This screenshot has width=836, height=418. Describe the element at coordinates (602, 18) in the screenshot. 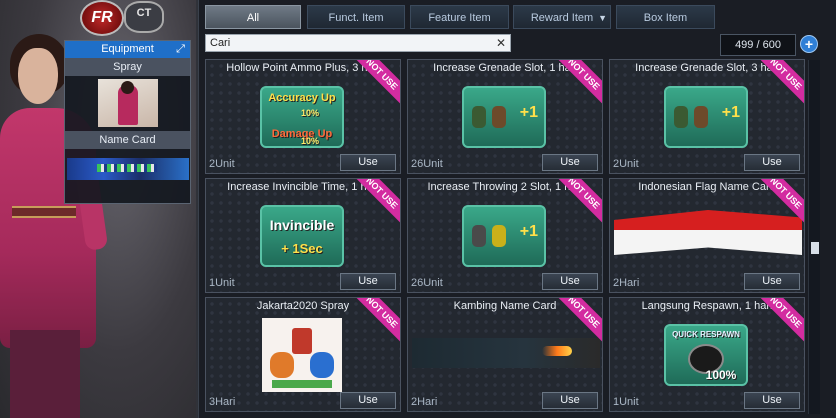

I see `dropdown-arrow-icon: ▼` at that location.